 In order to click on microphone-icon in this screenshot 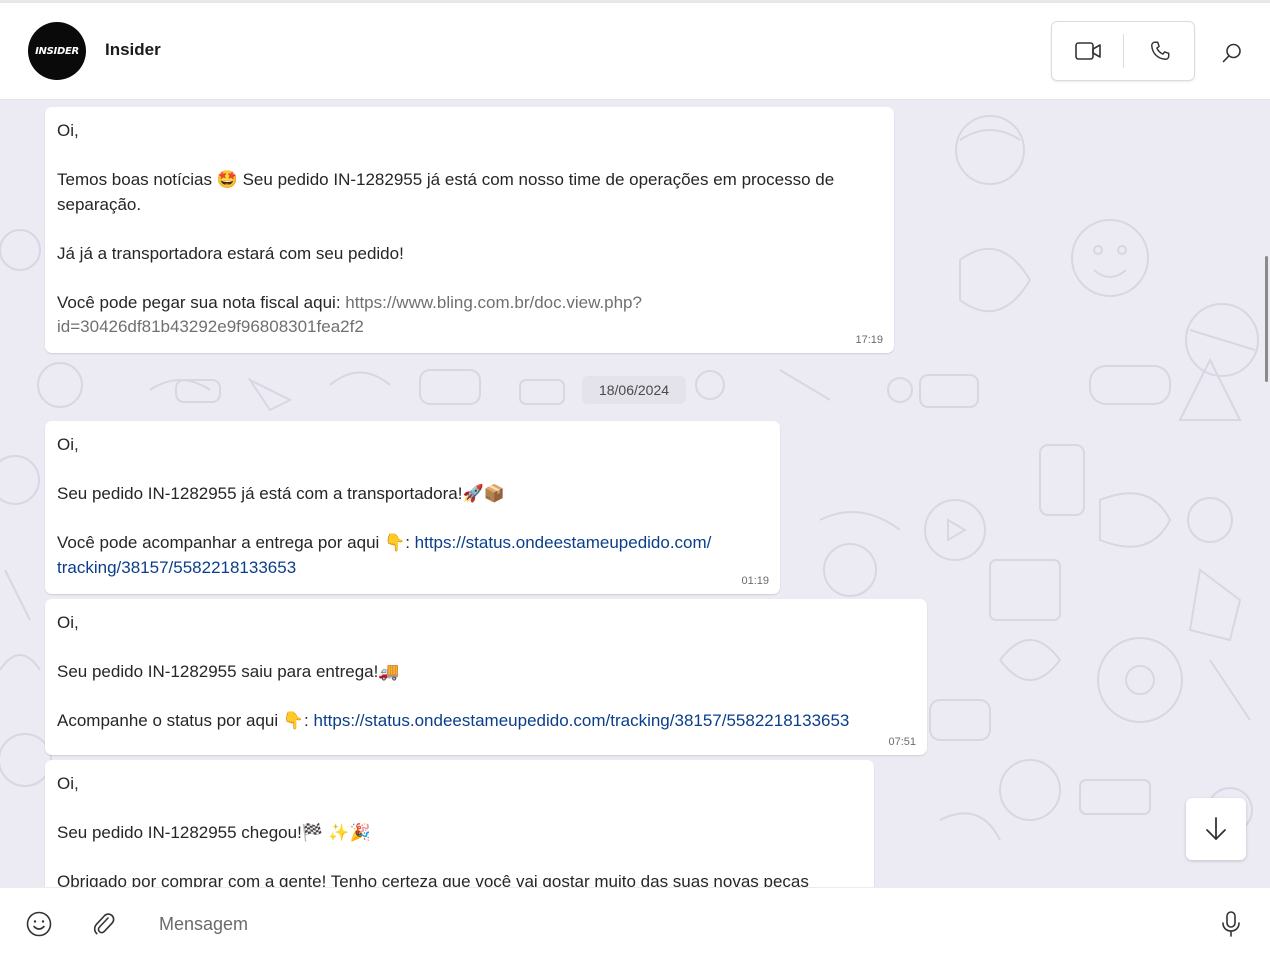, I will do `click(1231, 924)`.